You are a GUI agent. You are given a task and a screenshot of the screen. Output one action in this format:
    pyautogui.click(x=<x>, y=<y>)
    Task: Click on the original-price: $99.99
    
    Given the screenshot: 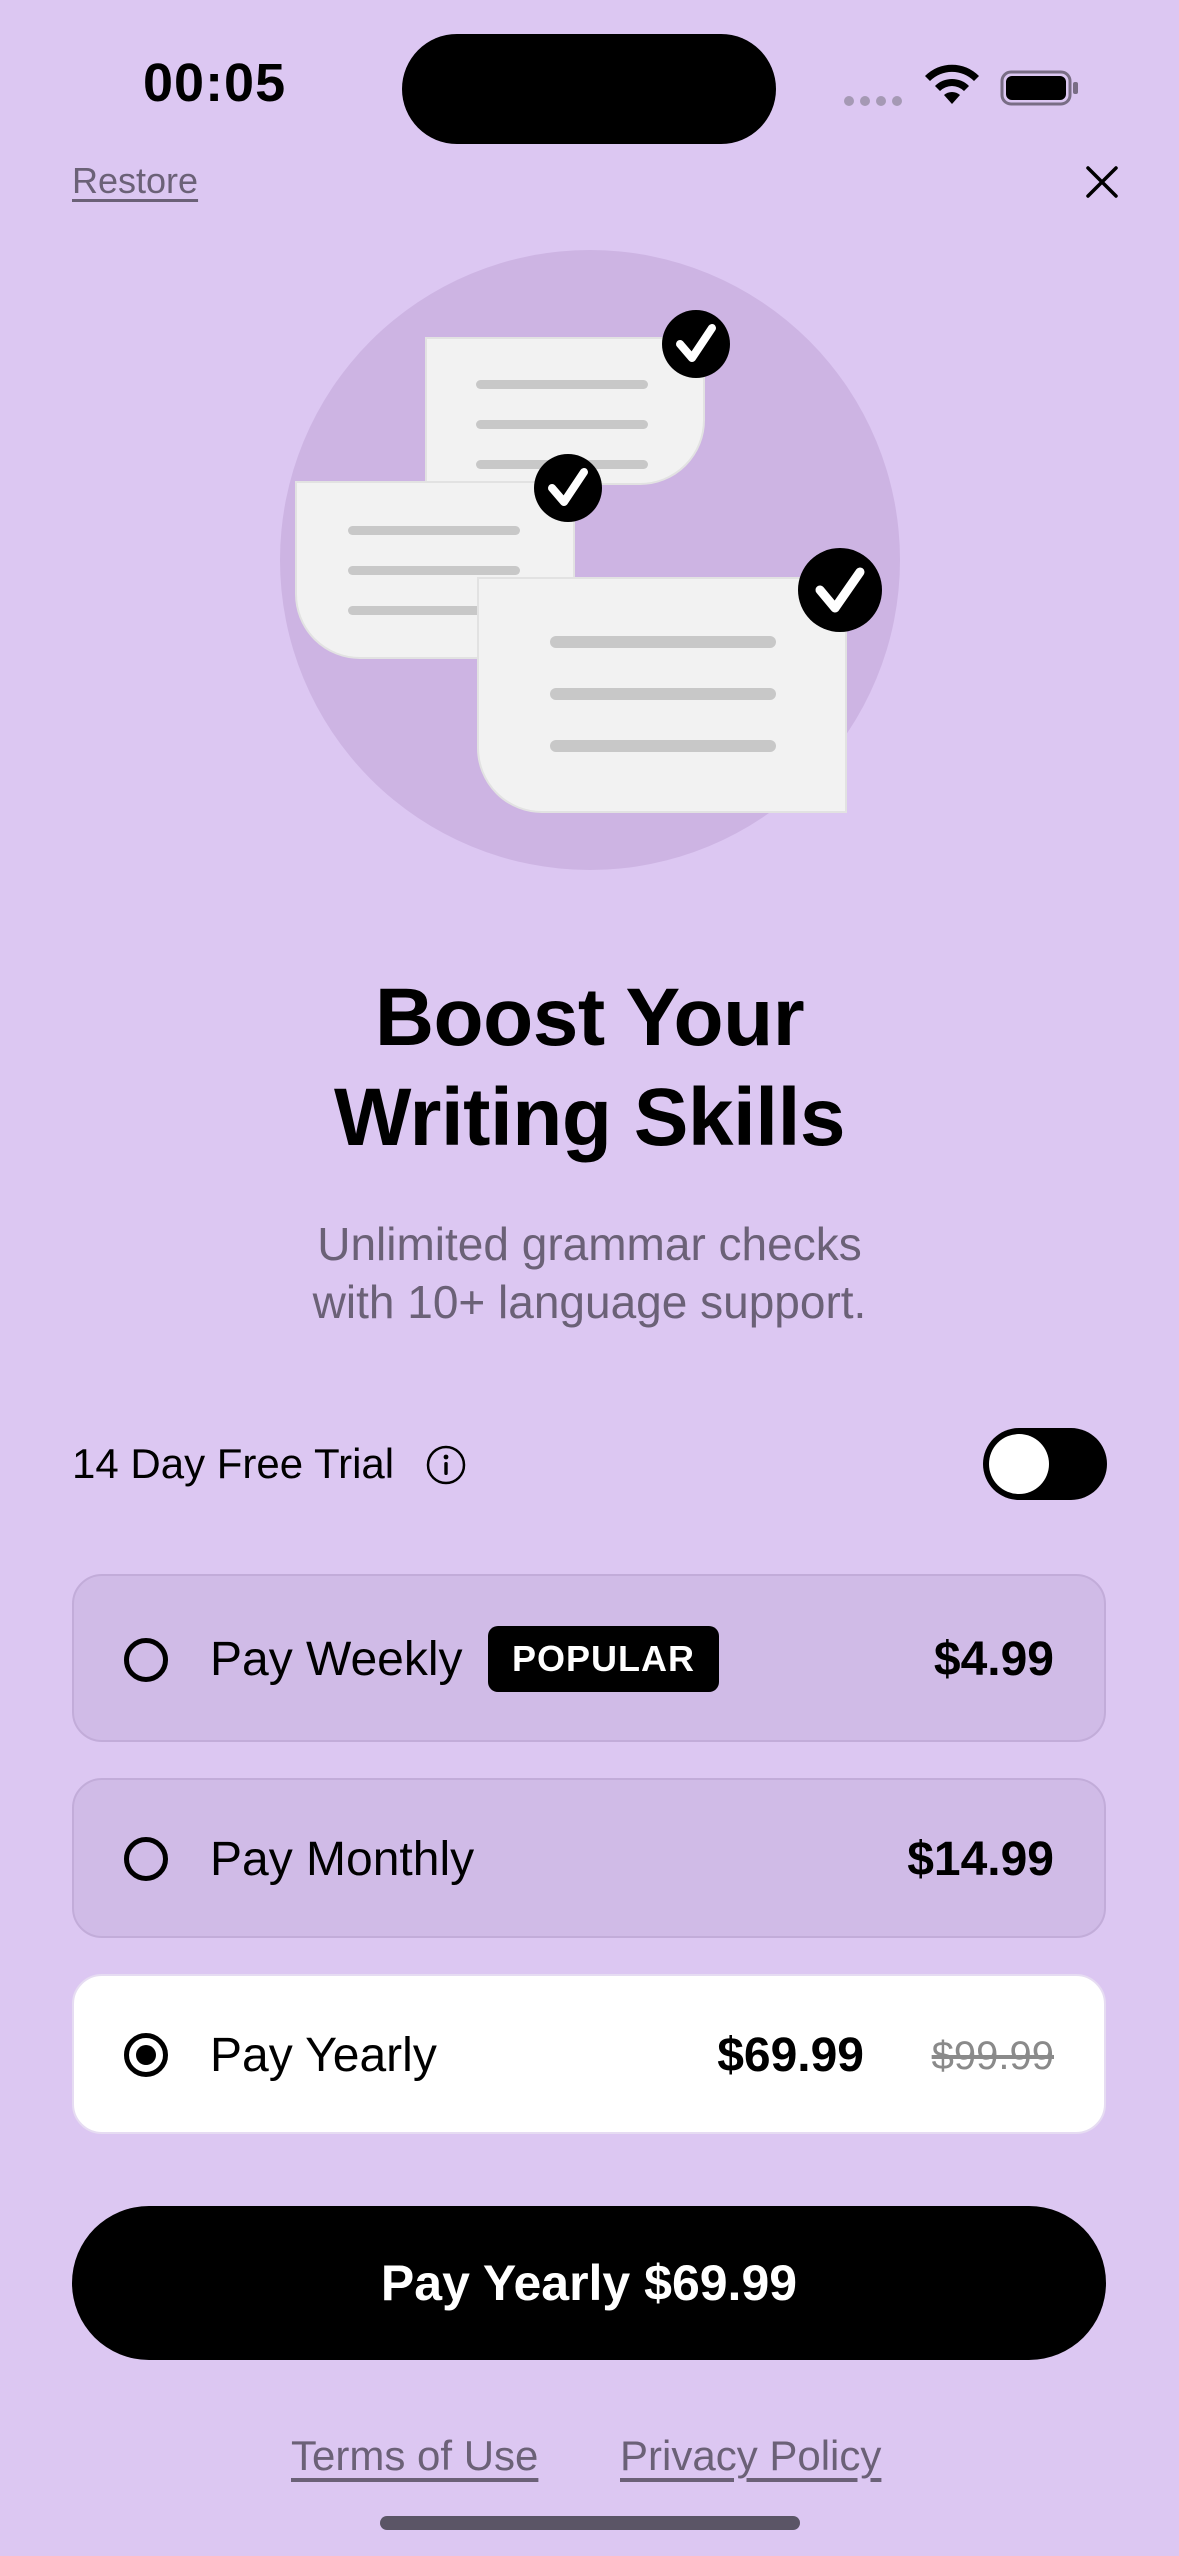 What is the action you would take?
    pyautogui.click(x=992, y=2056)
    